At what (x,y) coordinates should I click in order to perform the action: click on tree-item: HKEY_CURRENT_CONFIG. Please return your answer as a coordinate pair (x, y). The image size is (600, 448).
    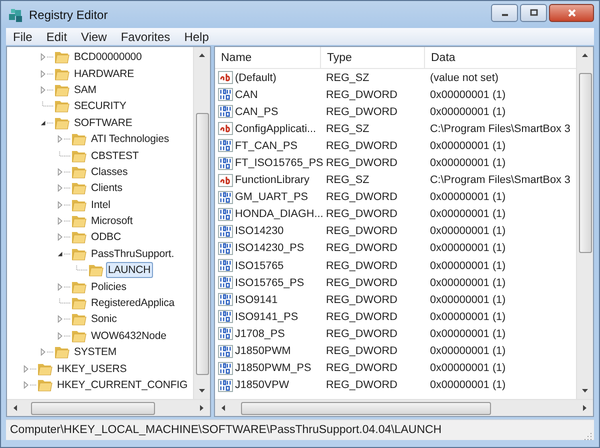
    Looking at the image, I should click on (122, 385).